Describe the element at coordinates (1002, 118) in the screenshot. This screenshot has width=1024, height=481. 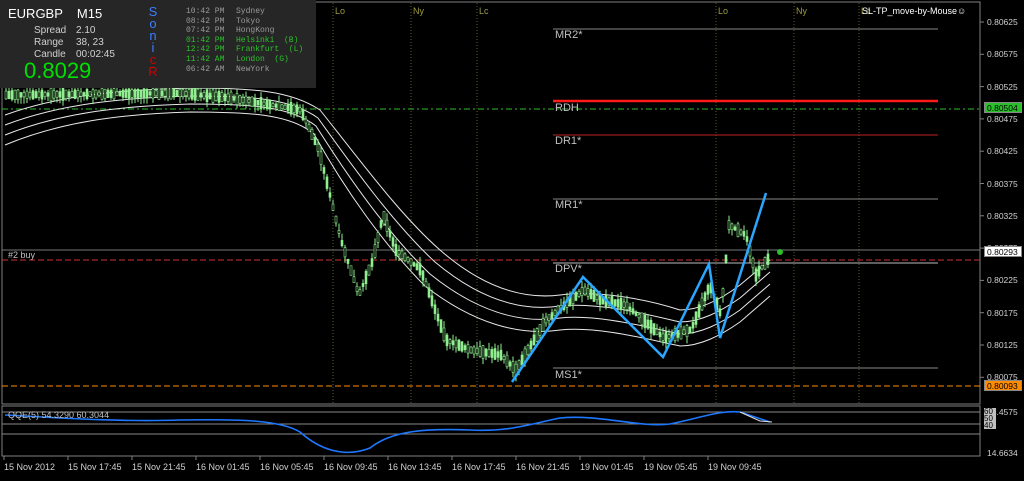
I see `price-axis-label: 0.80475` at that location.